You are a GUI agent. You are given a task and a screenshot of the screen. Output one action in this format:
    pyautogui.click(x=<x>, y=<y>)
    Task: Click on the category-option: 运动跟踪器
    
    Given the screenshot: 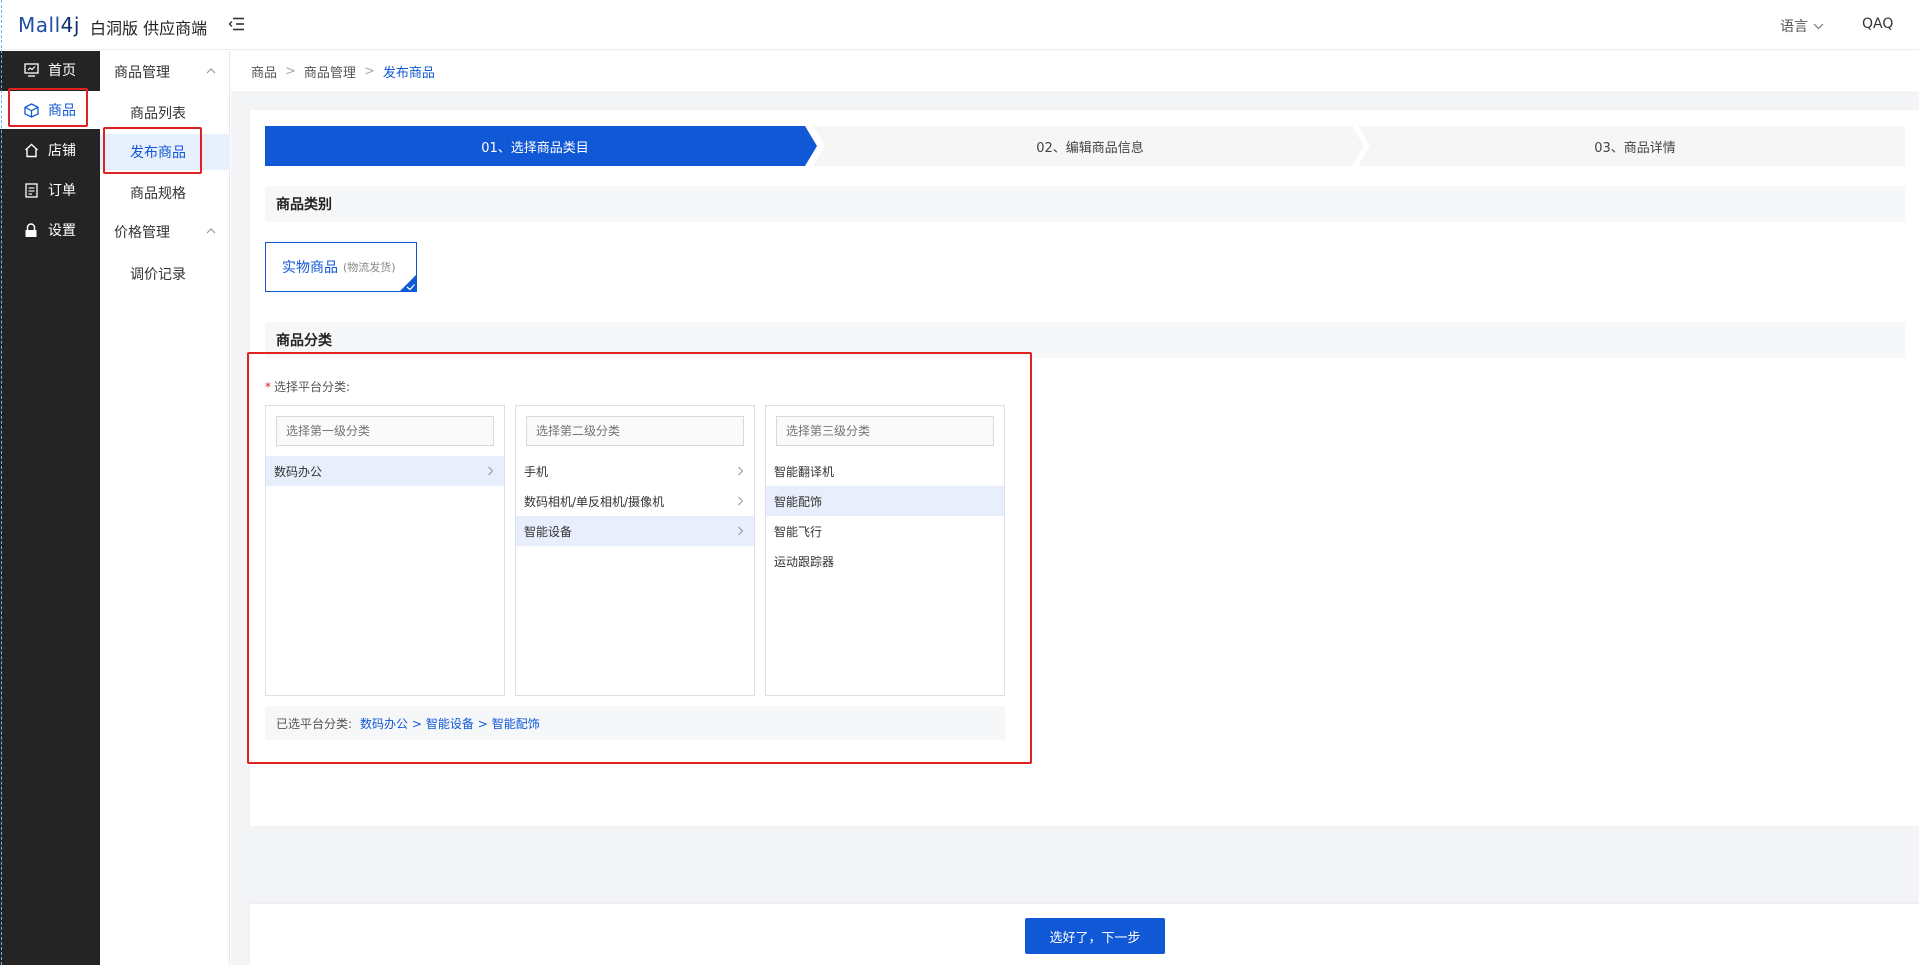 What is the action you would take?
    pyautogui.click(x=885, y=561)
    